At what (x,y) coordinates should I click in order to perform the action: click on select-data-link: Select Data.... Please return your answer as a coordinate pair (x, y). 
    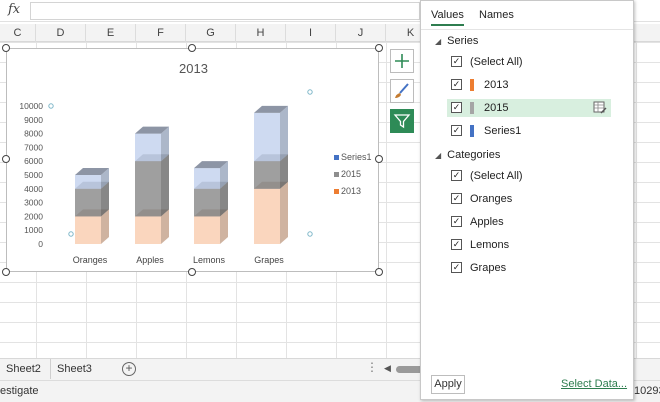
    Looking at the image, I should click on (594, 384).